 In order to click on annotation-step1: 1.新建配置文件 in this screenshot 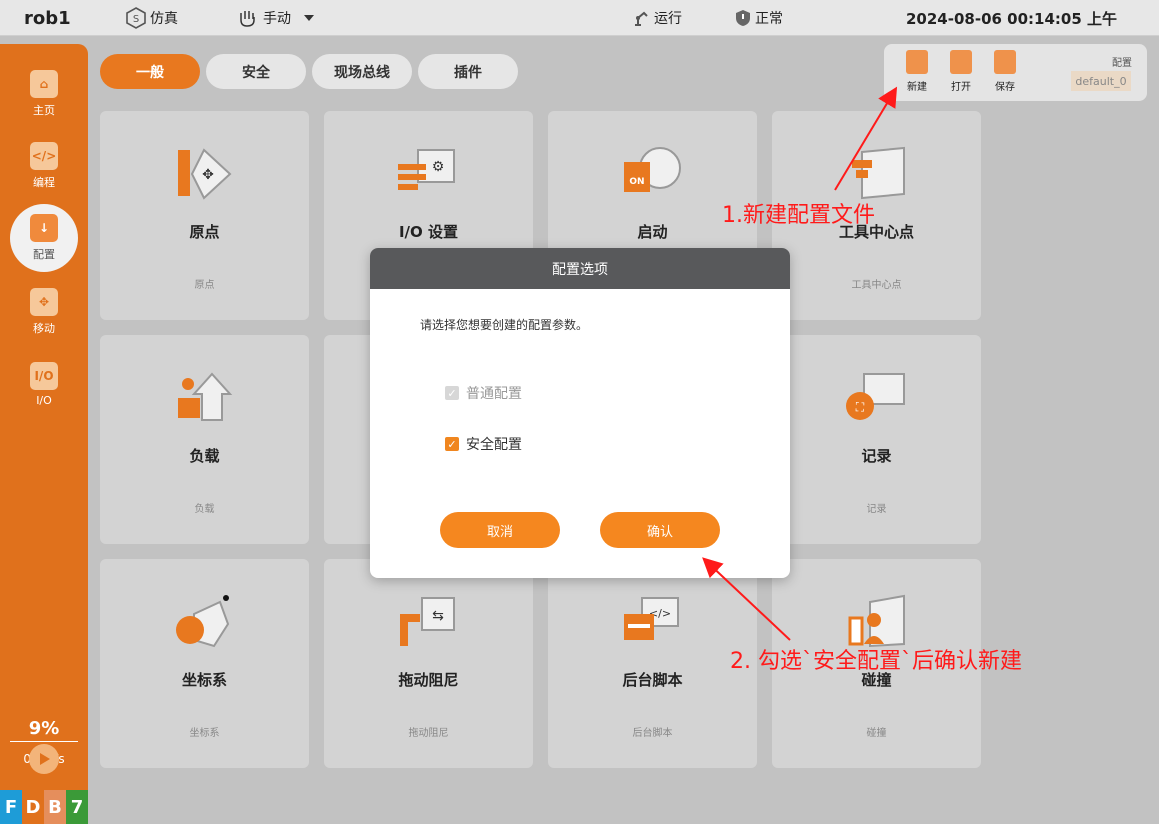, I will do `click(798, 215)`.